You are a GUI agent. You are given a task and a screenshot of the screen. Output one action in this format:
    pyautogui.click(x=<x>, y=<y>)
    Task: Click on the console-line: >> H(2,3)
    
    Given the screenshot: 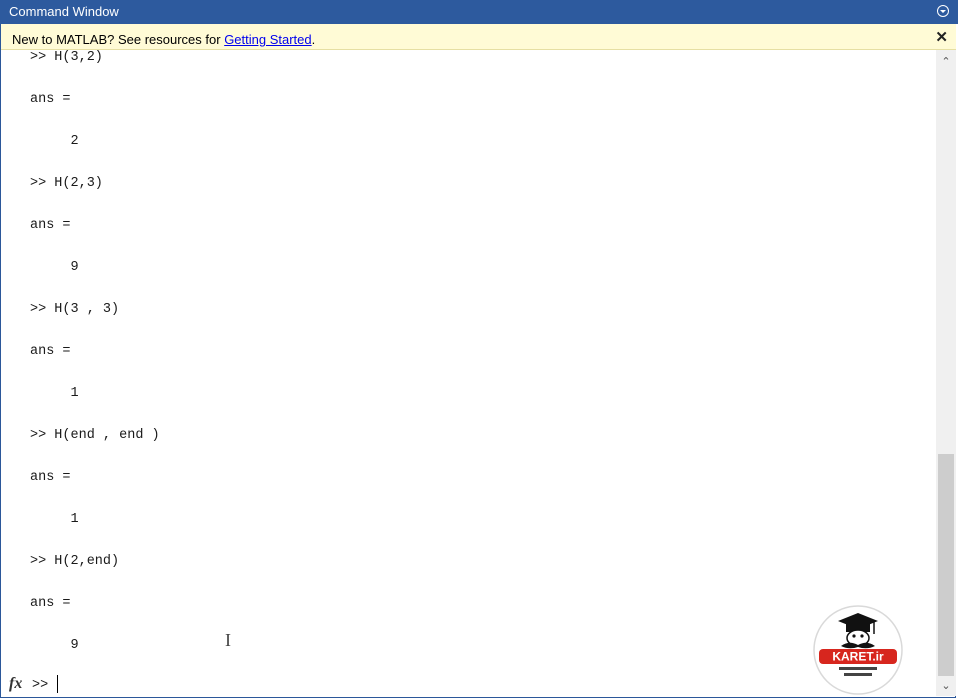 What is the action you would take?
    pyautogui.click(x=66, y=183)
    